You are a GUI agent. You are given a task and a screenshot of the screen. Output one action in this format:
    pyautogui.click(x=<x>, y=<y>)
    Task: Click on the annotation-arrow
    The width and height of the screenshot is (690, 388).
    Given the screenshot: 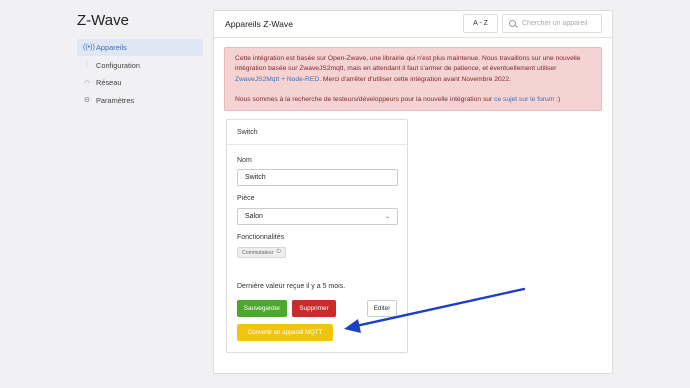 What is the action you would take?
    pyautogui.click(x=435, y=310)
    